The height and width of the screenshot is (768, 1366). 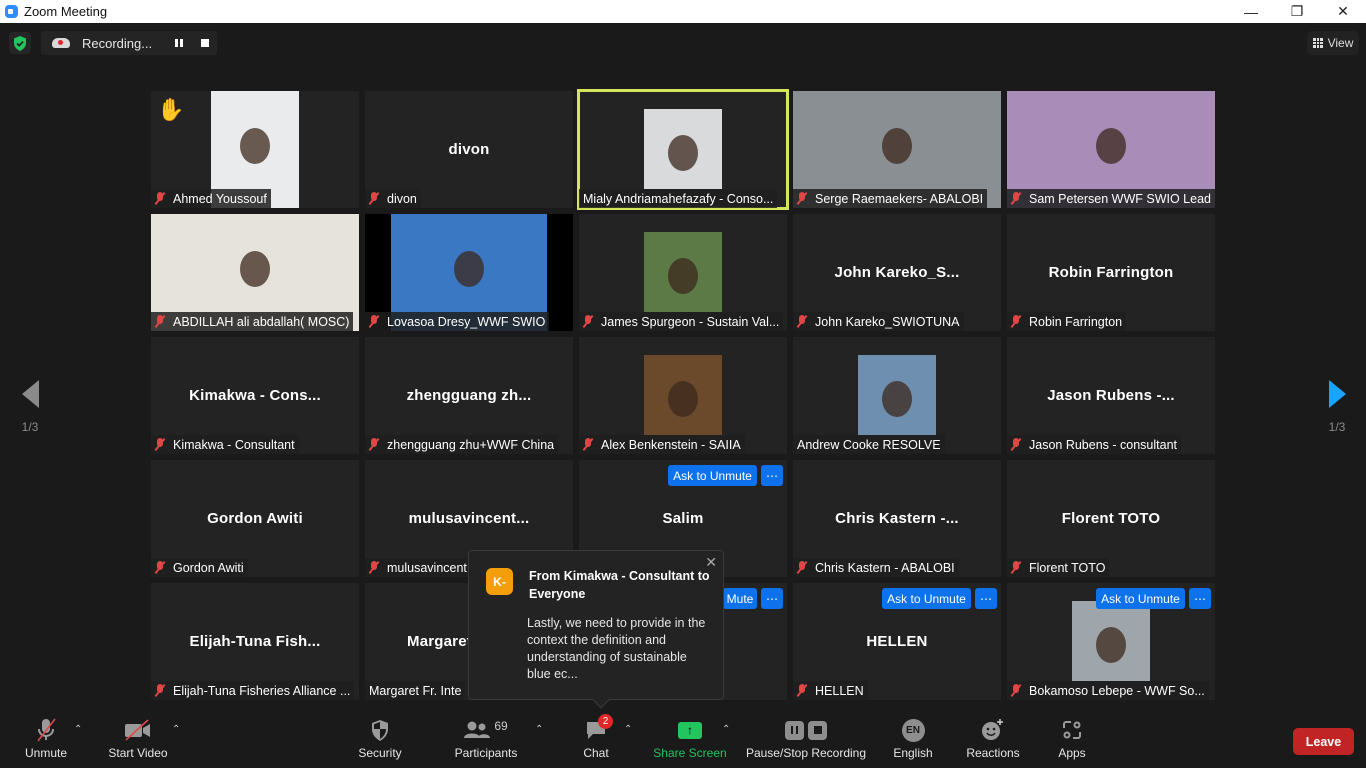 I want to click on participant-name: Margaret Fr. Inte, so click(x=415, y=690).